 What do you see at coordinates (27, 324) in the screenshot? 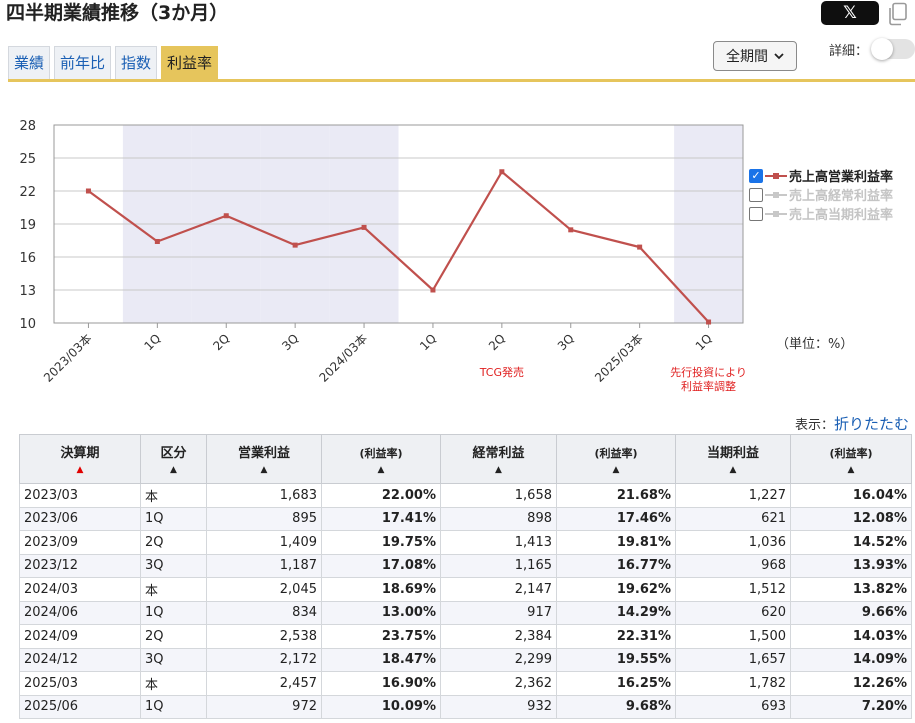
I see `y-tick-label: 10` at bounding box center [27, 324].